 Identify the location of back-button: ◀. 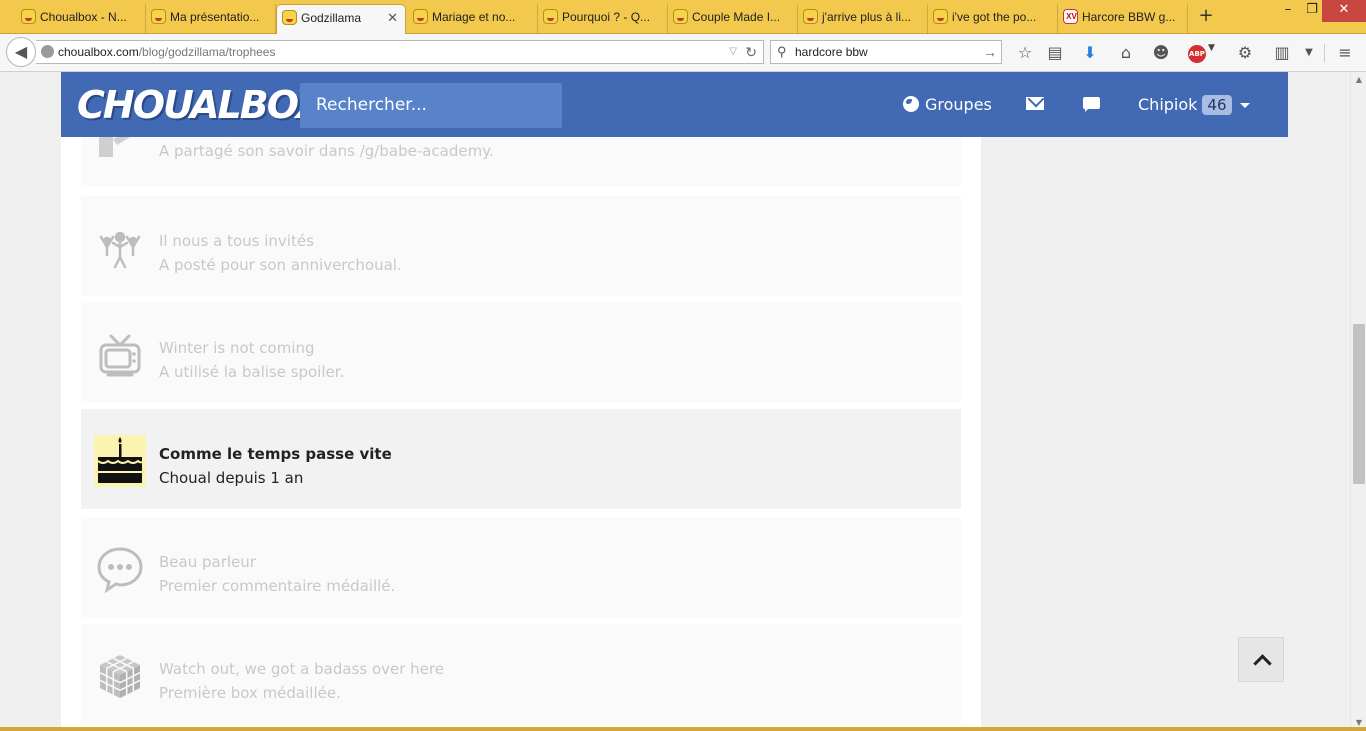
(21, 52).